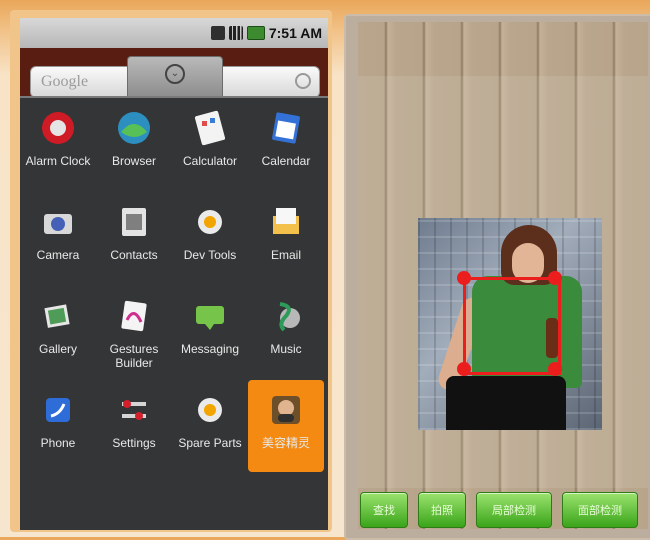 The image size is (650, 540). Describe the element at coordinates (210, 349) in the screenshot. I see `app-label: Messaging` at that location.